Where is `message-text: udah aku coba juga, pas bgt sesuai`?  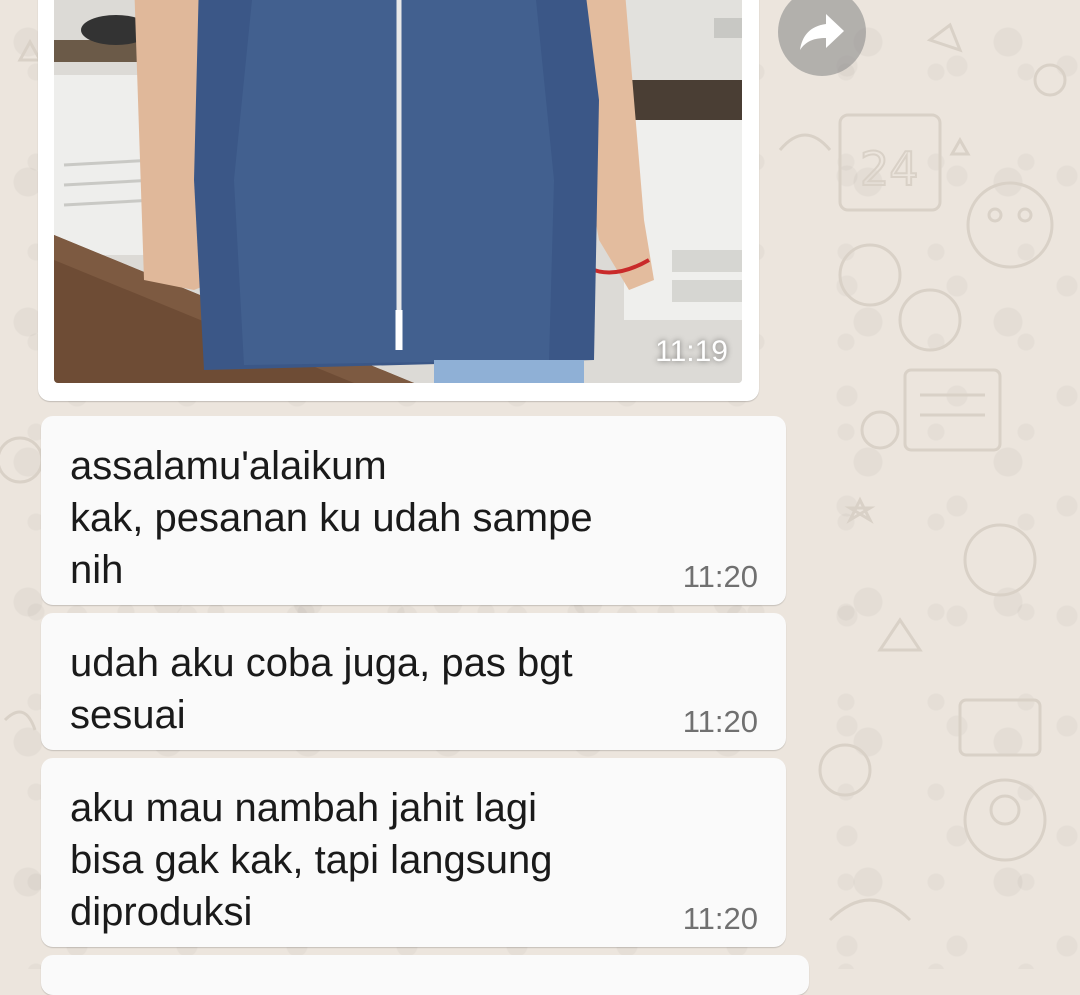
message-text: udah aku coba juga, pas bgt sesuai is located at coordinates (363, 689).